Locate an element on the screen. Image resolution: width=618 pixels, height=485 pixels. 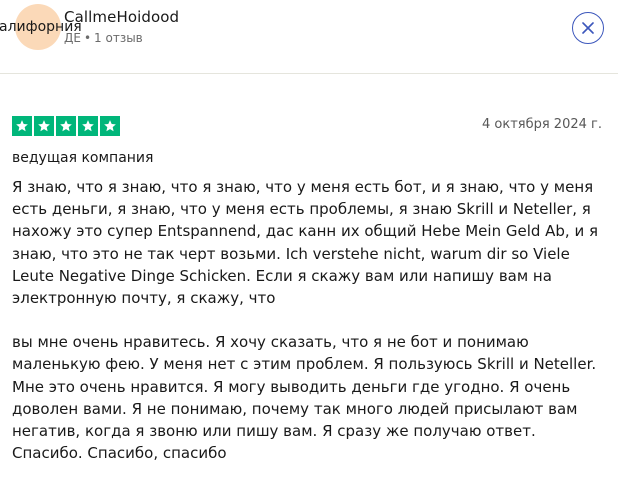
avatar: алифорния is located at coordinates (41, 27).